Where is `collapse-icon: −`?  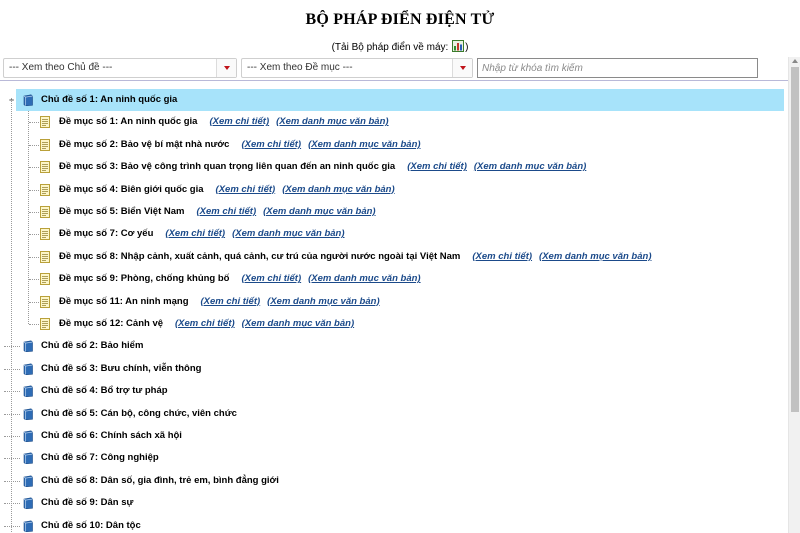
collapse-icon: − is located at coordinates (11, 100).